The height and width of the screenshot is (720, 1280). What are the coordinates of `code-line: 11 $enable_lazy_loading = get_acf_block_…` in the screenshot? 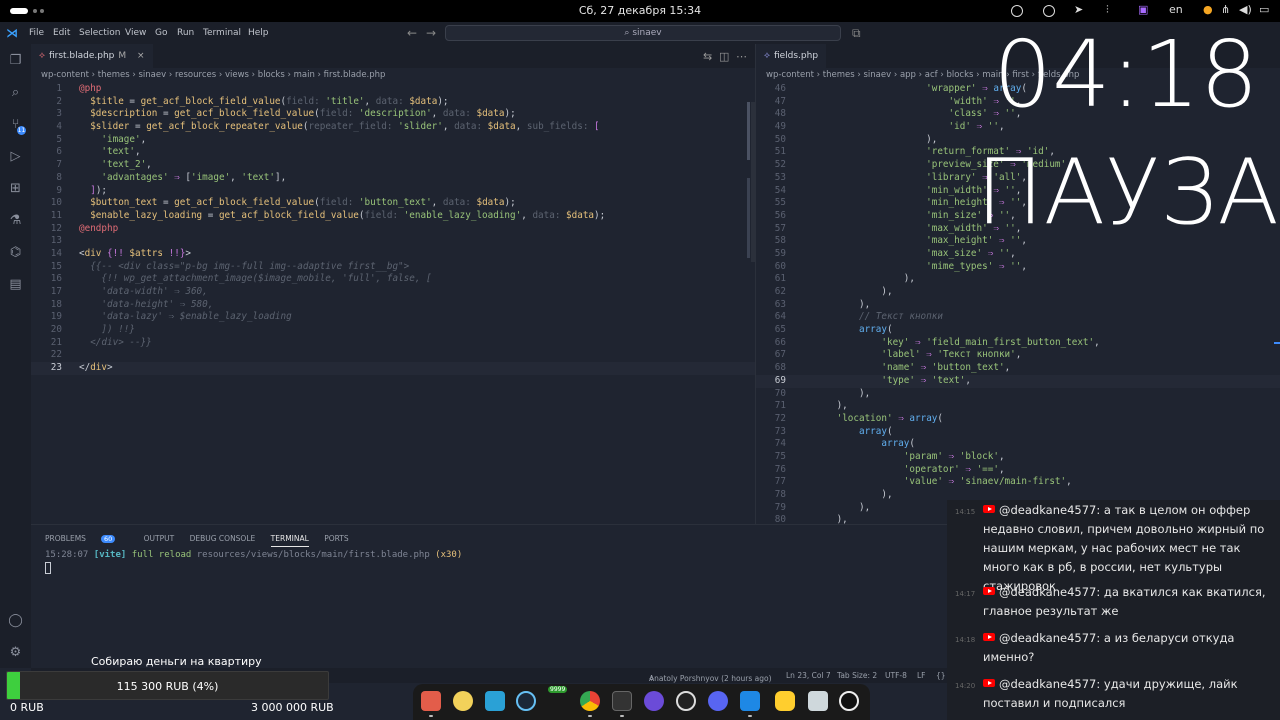 It's located at (393, 216).